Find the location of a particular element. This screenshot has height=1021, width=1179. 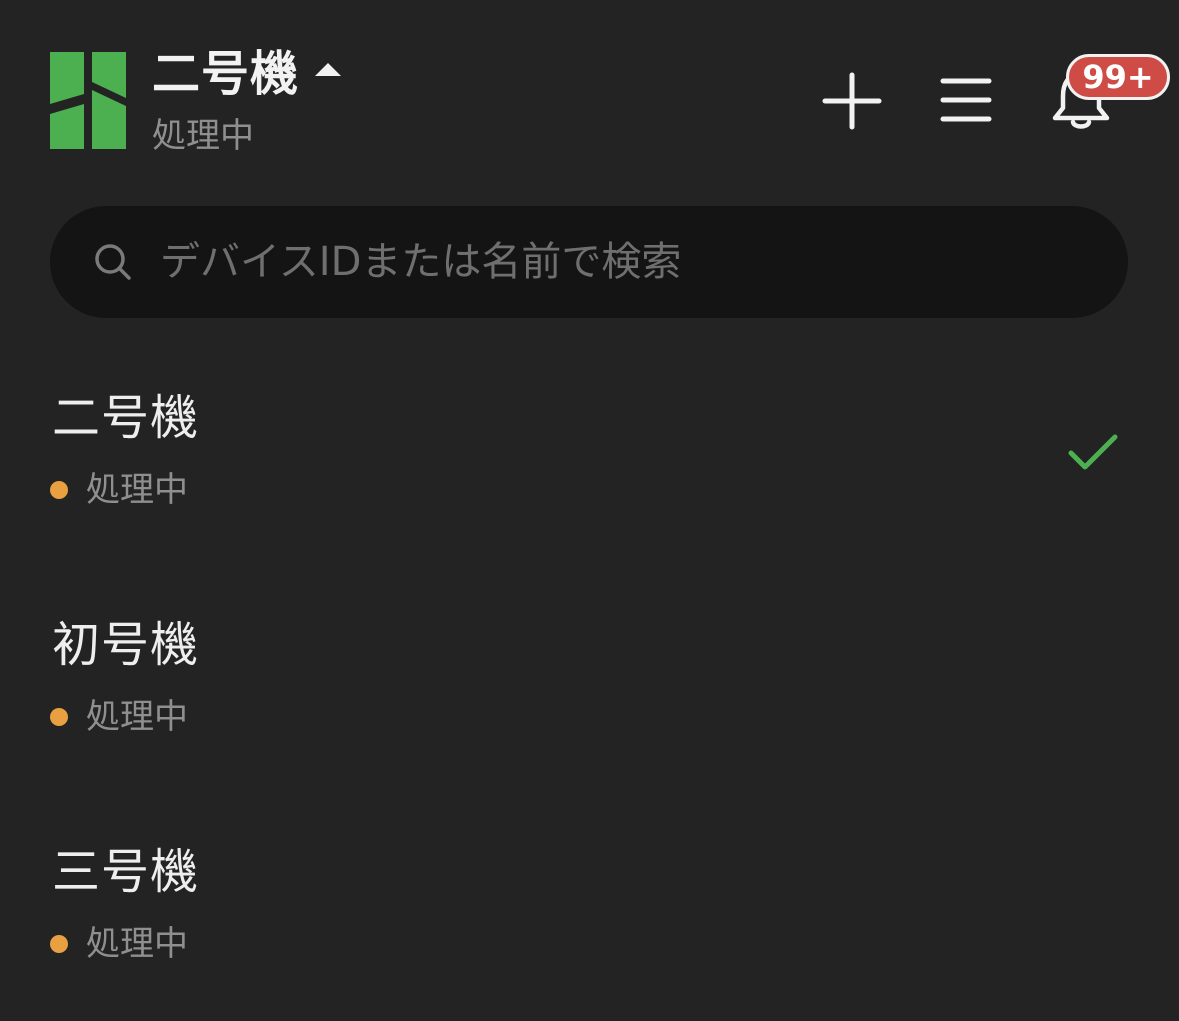

search-input is located at coordinates (643, 262).